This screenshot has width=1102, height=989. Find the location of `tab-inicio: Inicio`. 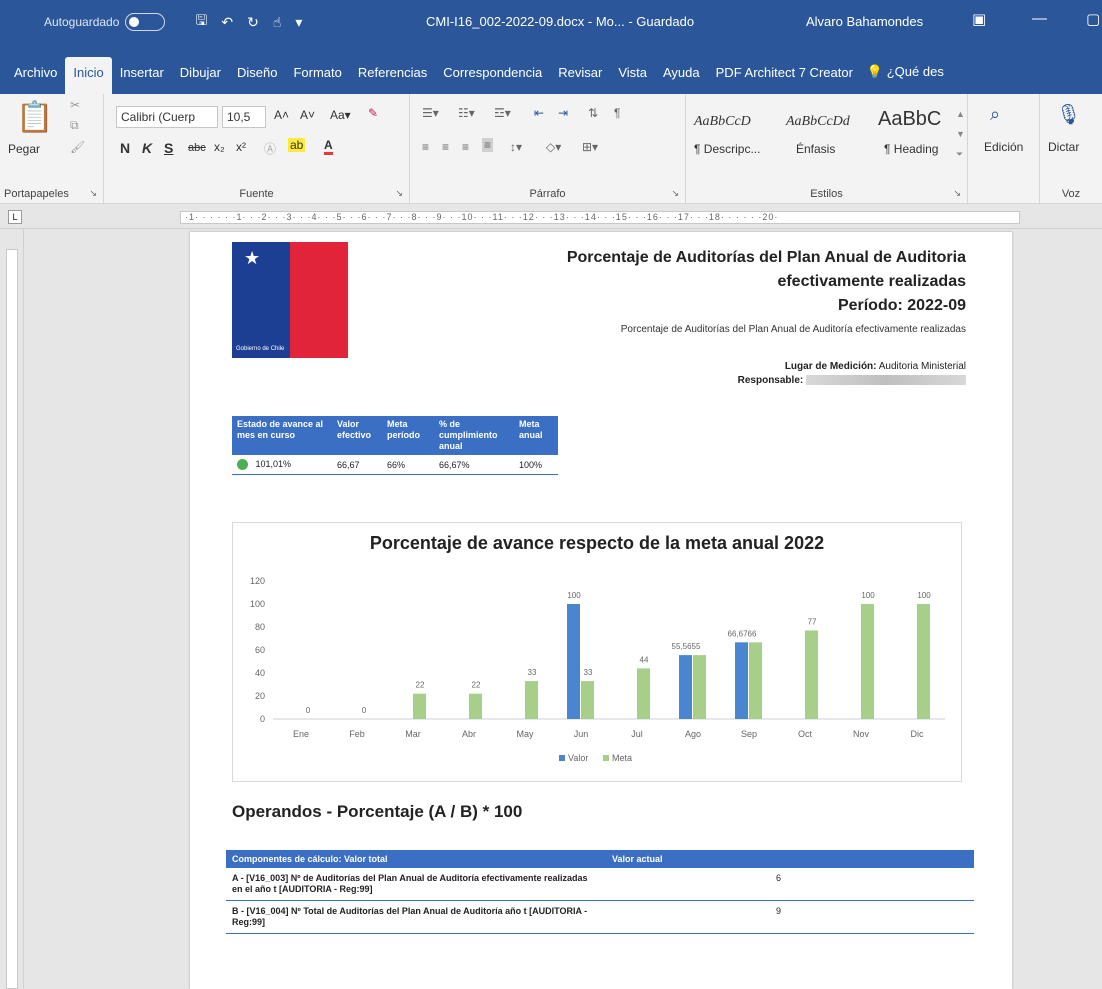

tab-inicio: Inicio is located at coordinates (88, 75).